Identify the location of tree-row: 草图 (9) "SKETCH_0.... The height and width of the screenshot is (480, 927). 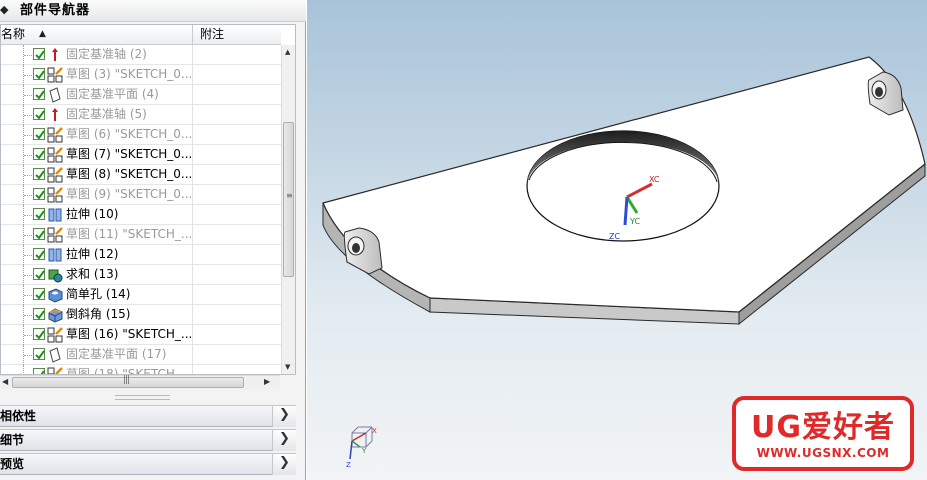
(141, 195).